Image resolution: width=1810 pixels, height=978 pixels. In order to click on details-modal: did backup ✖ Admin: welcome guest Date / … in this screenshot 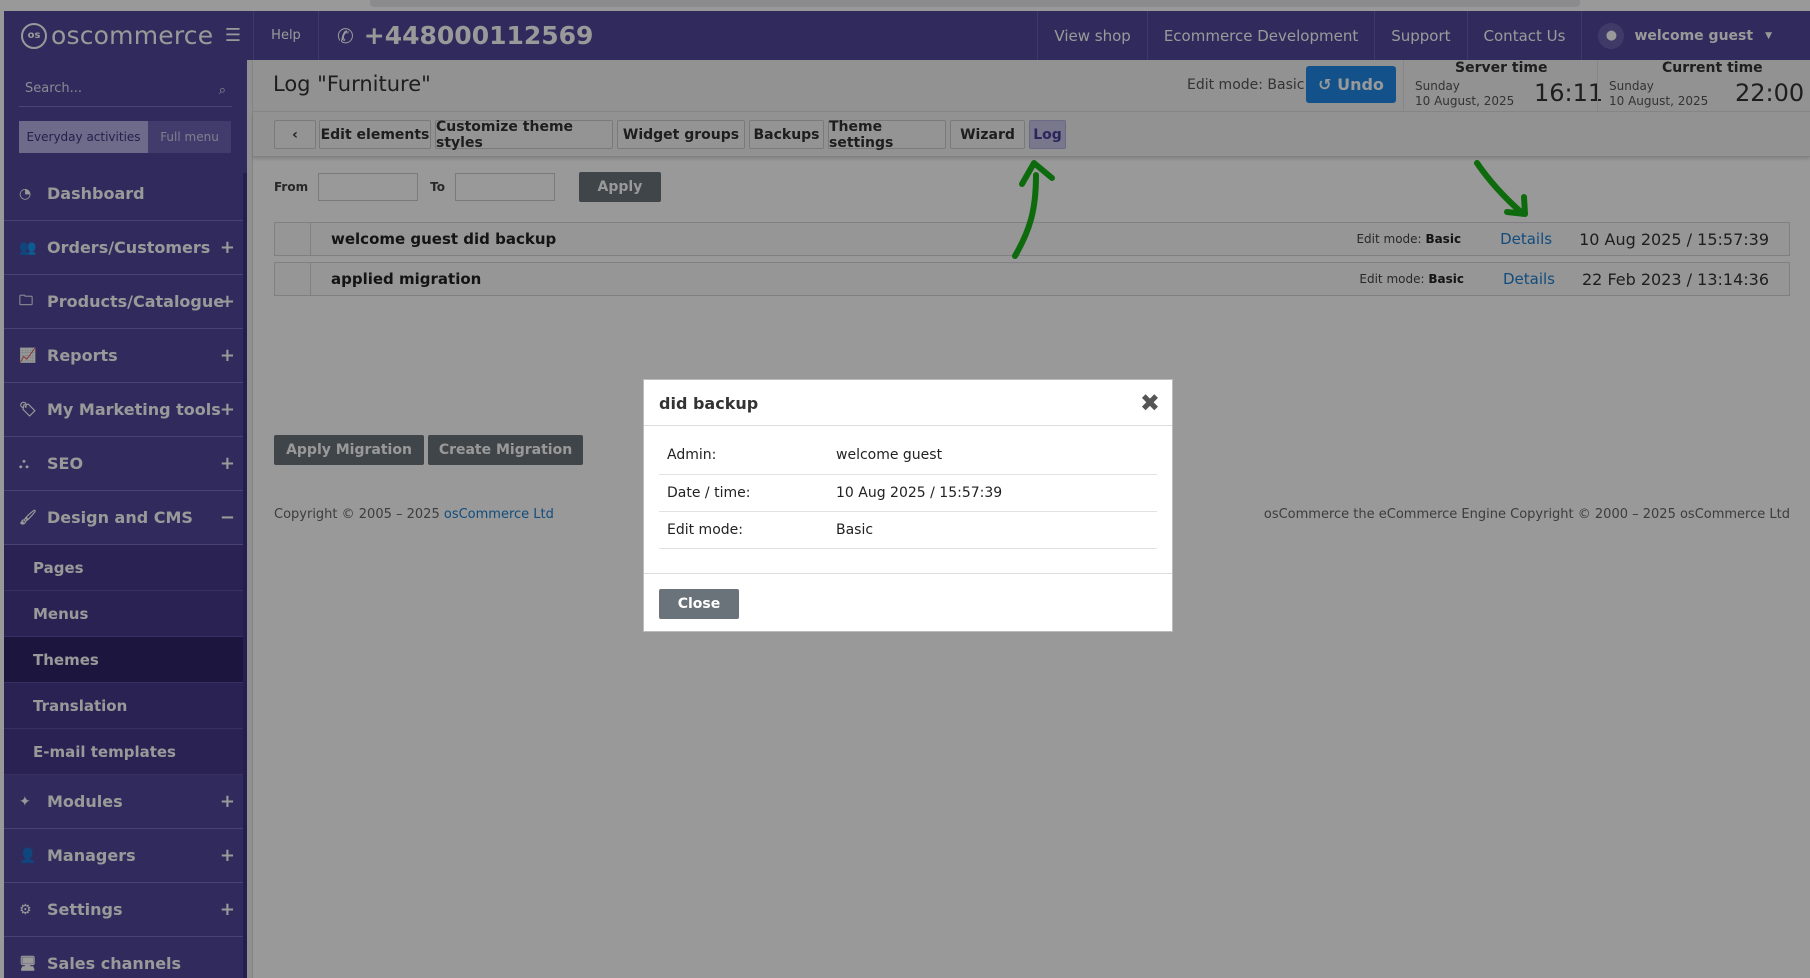, I will do `click(908, 505)`.